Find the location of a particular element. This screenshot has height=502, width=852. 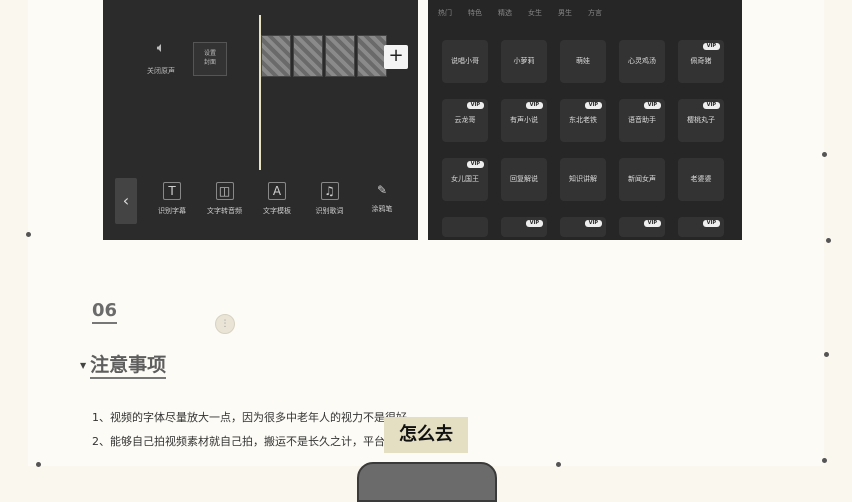

voice-option: 东北老铁 VIP is located at coordinates (583, 120).